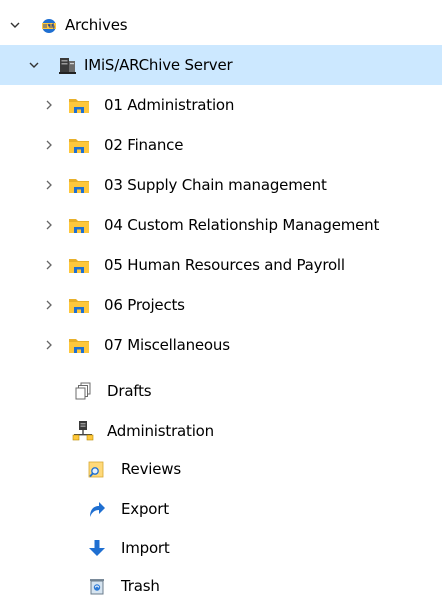 The image size is (442, 606). I want to click on tree-node-label: 07 Miscellaneous, so click(167, 345).